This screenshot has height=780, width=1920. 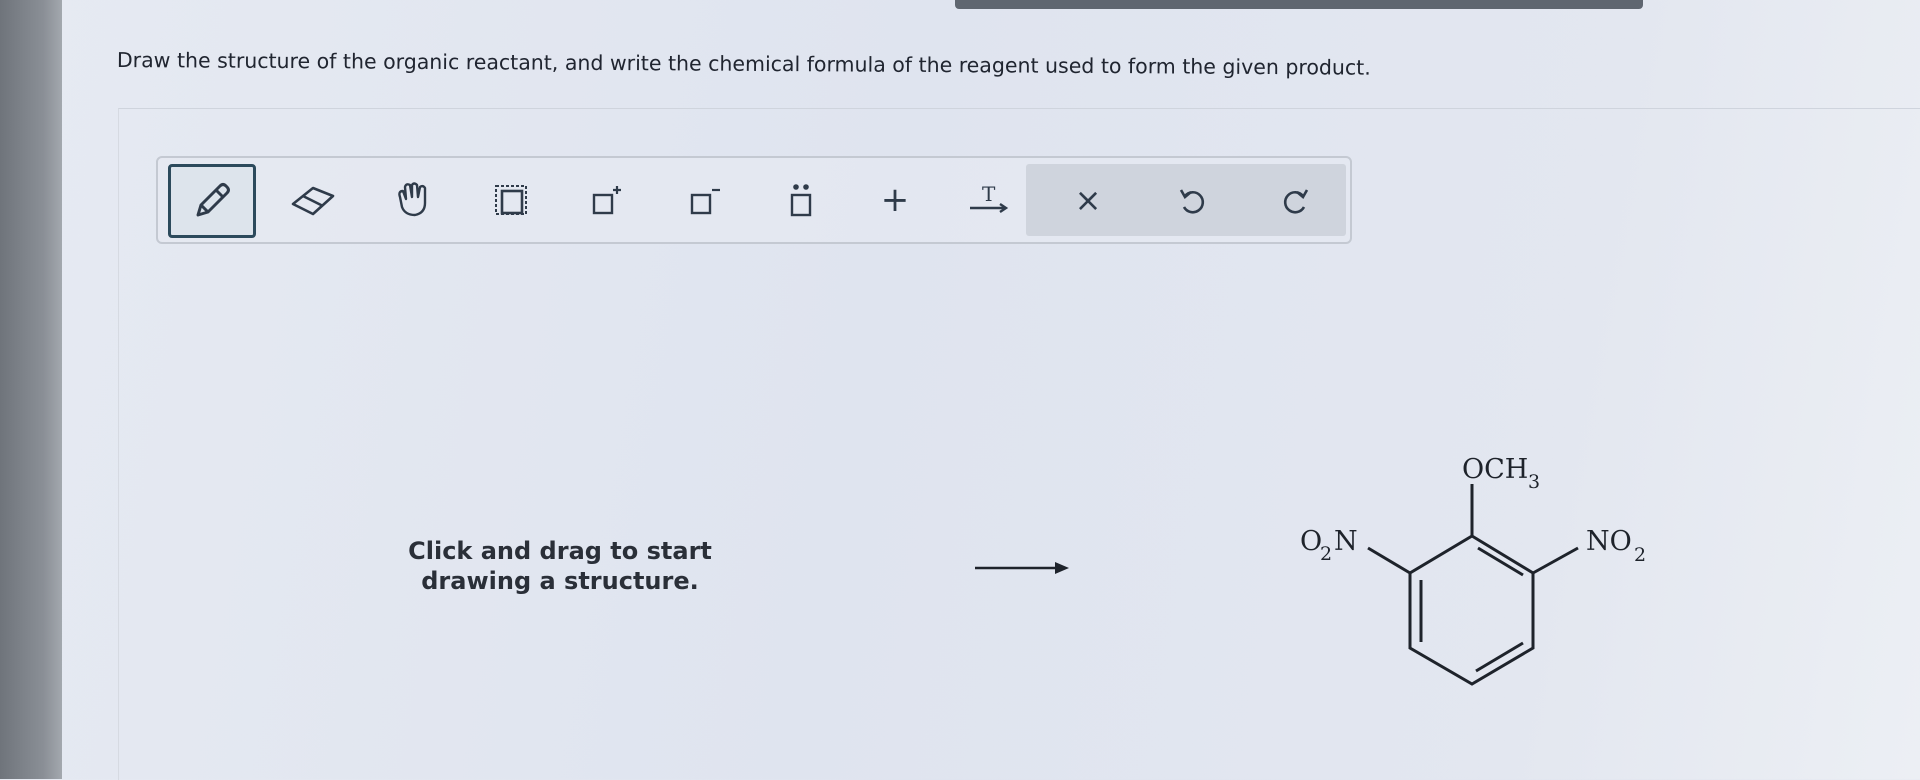 I want to click on pencil-icon, so click(x=213, y=200).